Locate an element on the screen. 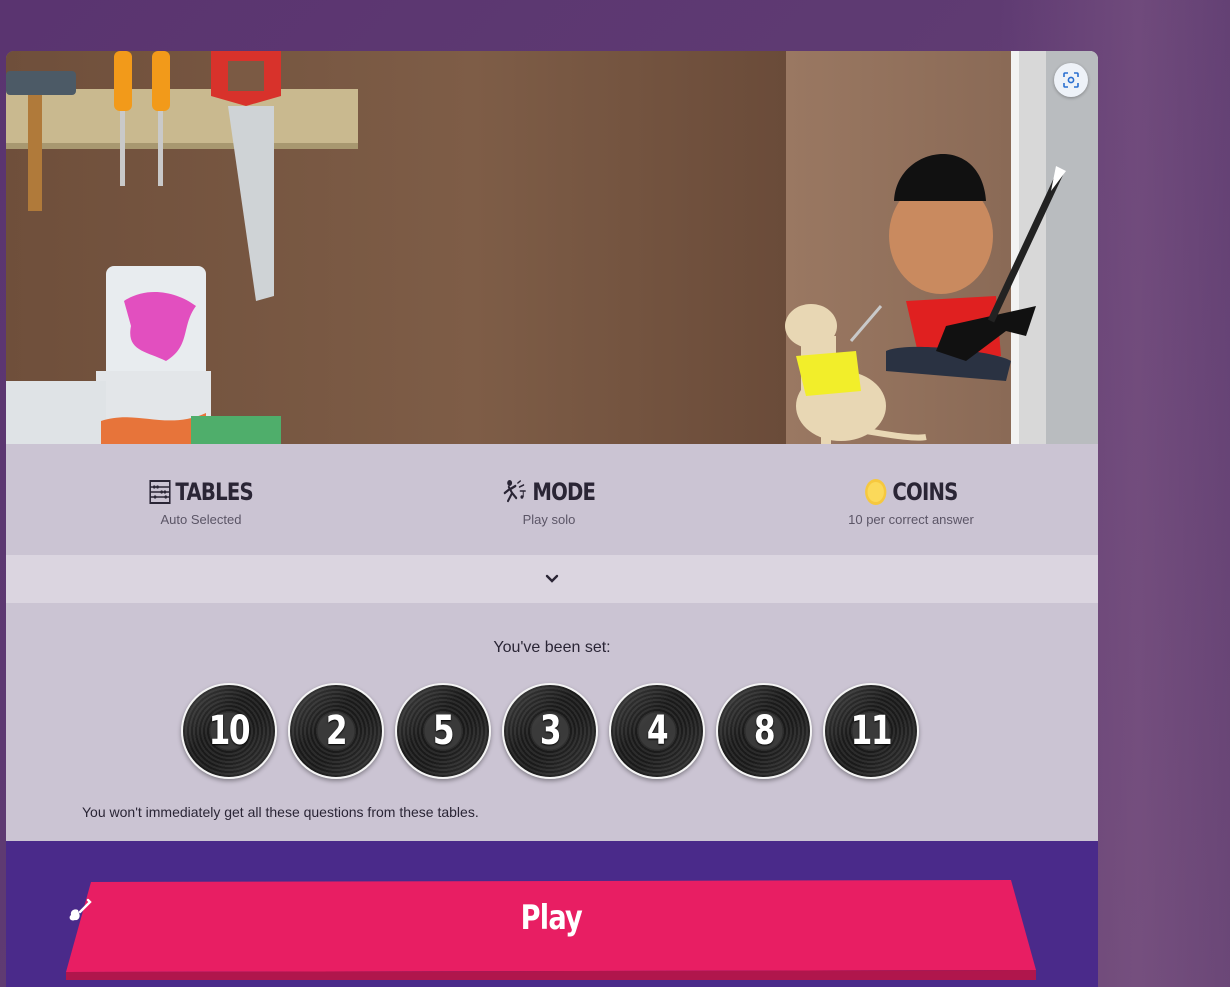 This screenshot has width=1230, height=987. table-number: 11 is located at coordinates (871, 731).